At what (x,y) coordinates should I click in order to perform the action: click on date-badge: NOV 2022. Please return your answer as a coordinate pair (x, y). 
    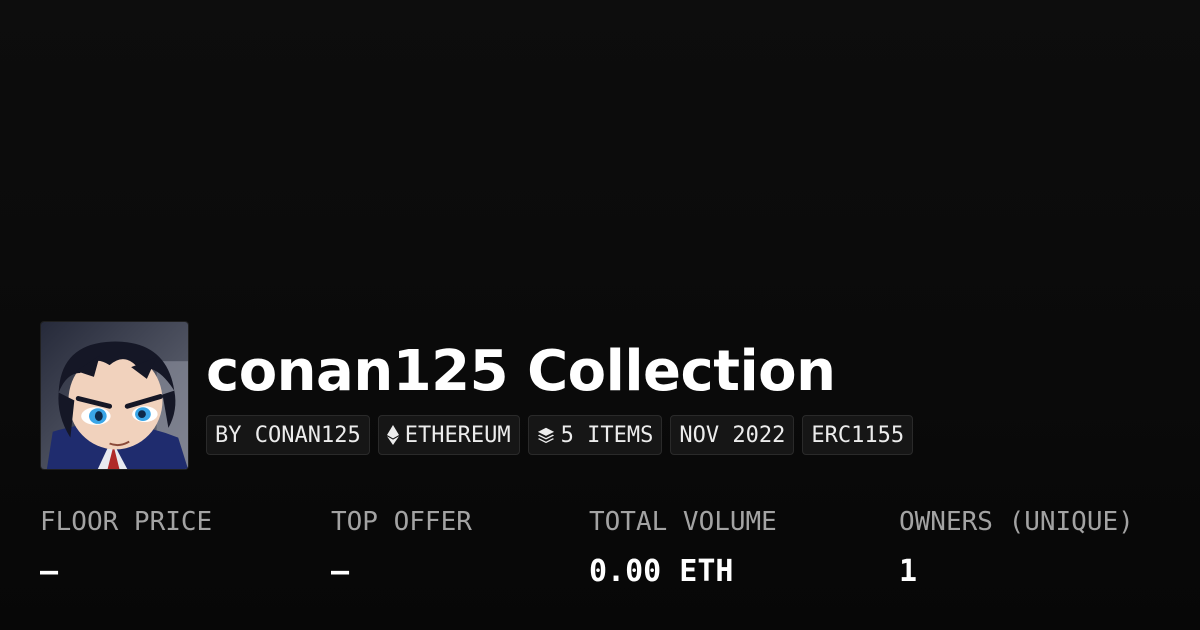
    Looking at the image, I should click on (732, 435).